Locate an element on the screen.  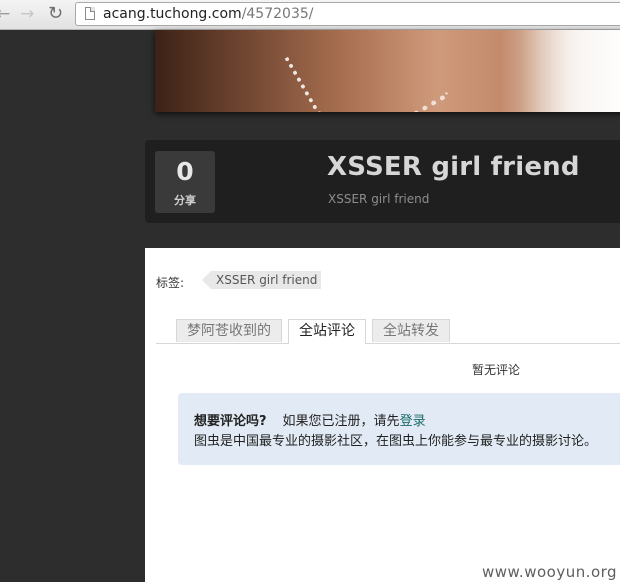
share-button: 0 分享 is located at coordinates (185, 182).